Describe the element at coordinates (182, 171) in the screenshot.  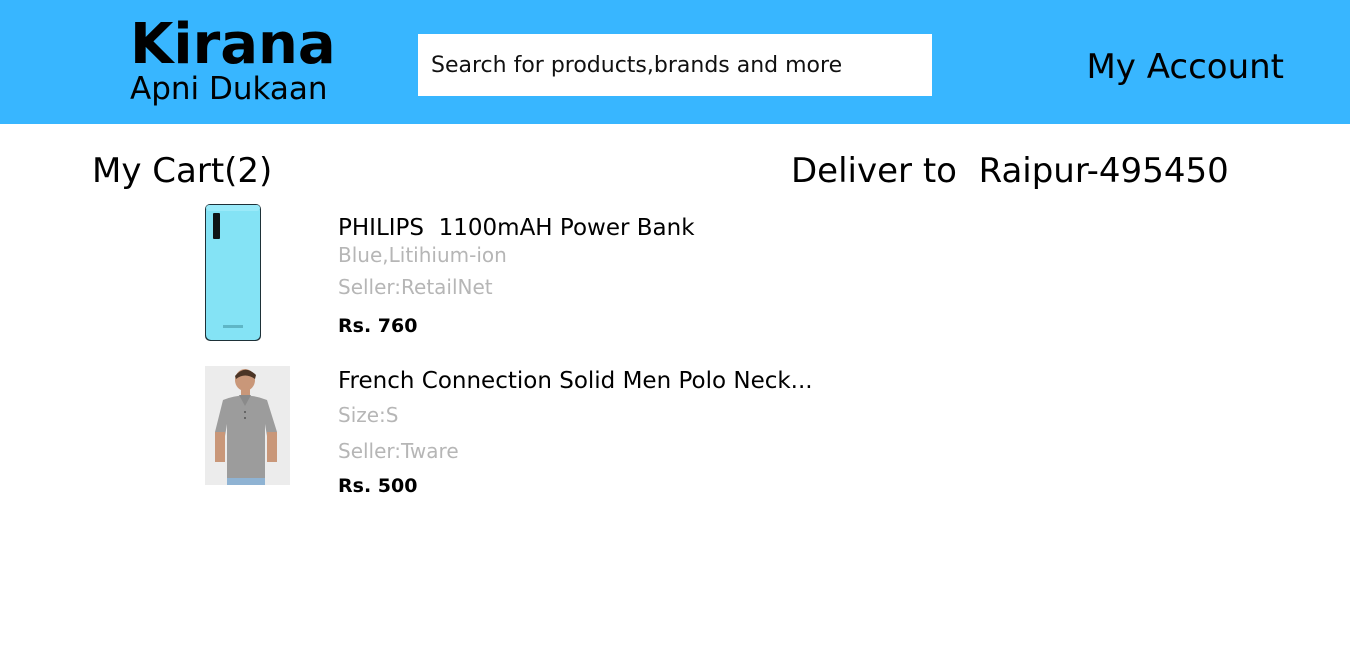
I see `cart-title: My Cart(2)` at that location.